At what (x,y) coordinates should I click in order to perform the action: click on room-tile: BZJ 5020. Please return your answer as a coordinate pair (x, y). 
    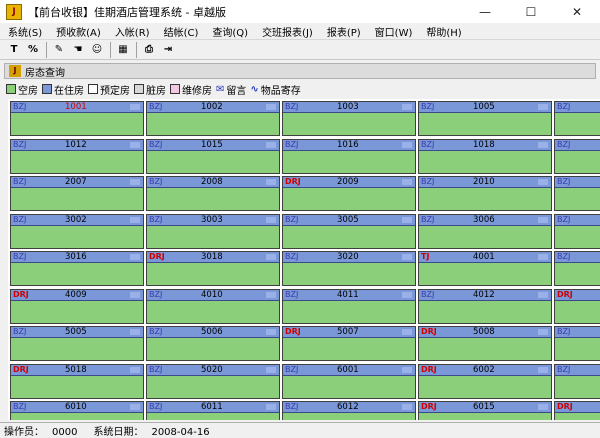
    Looking at the image, I should click on (213, 381).